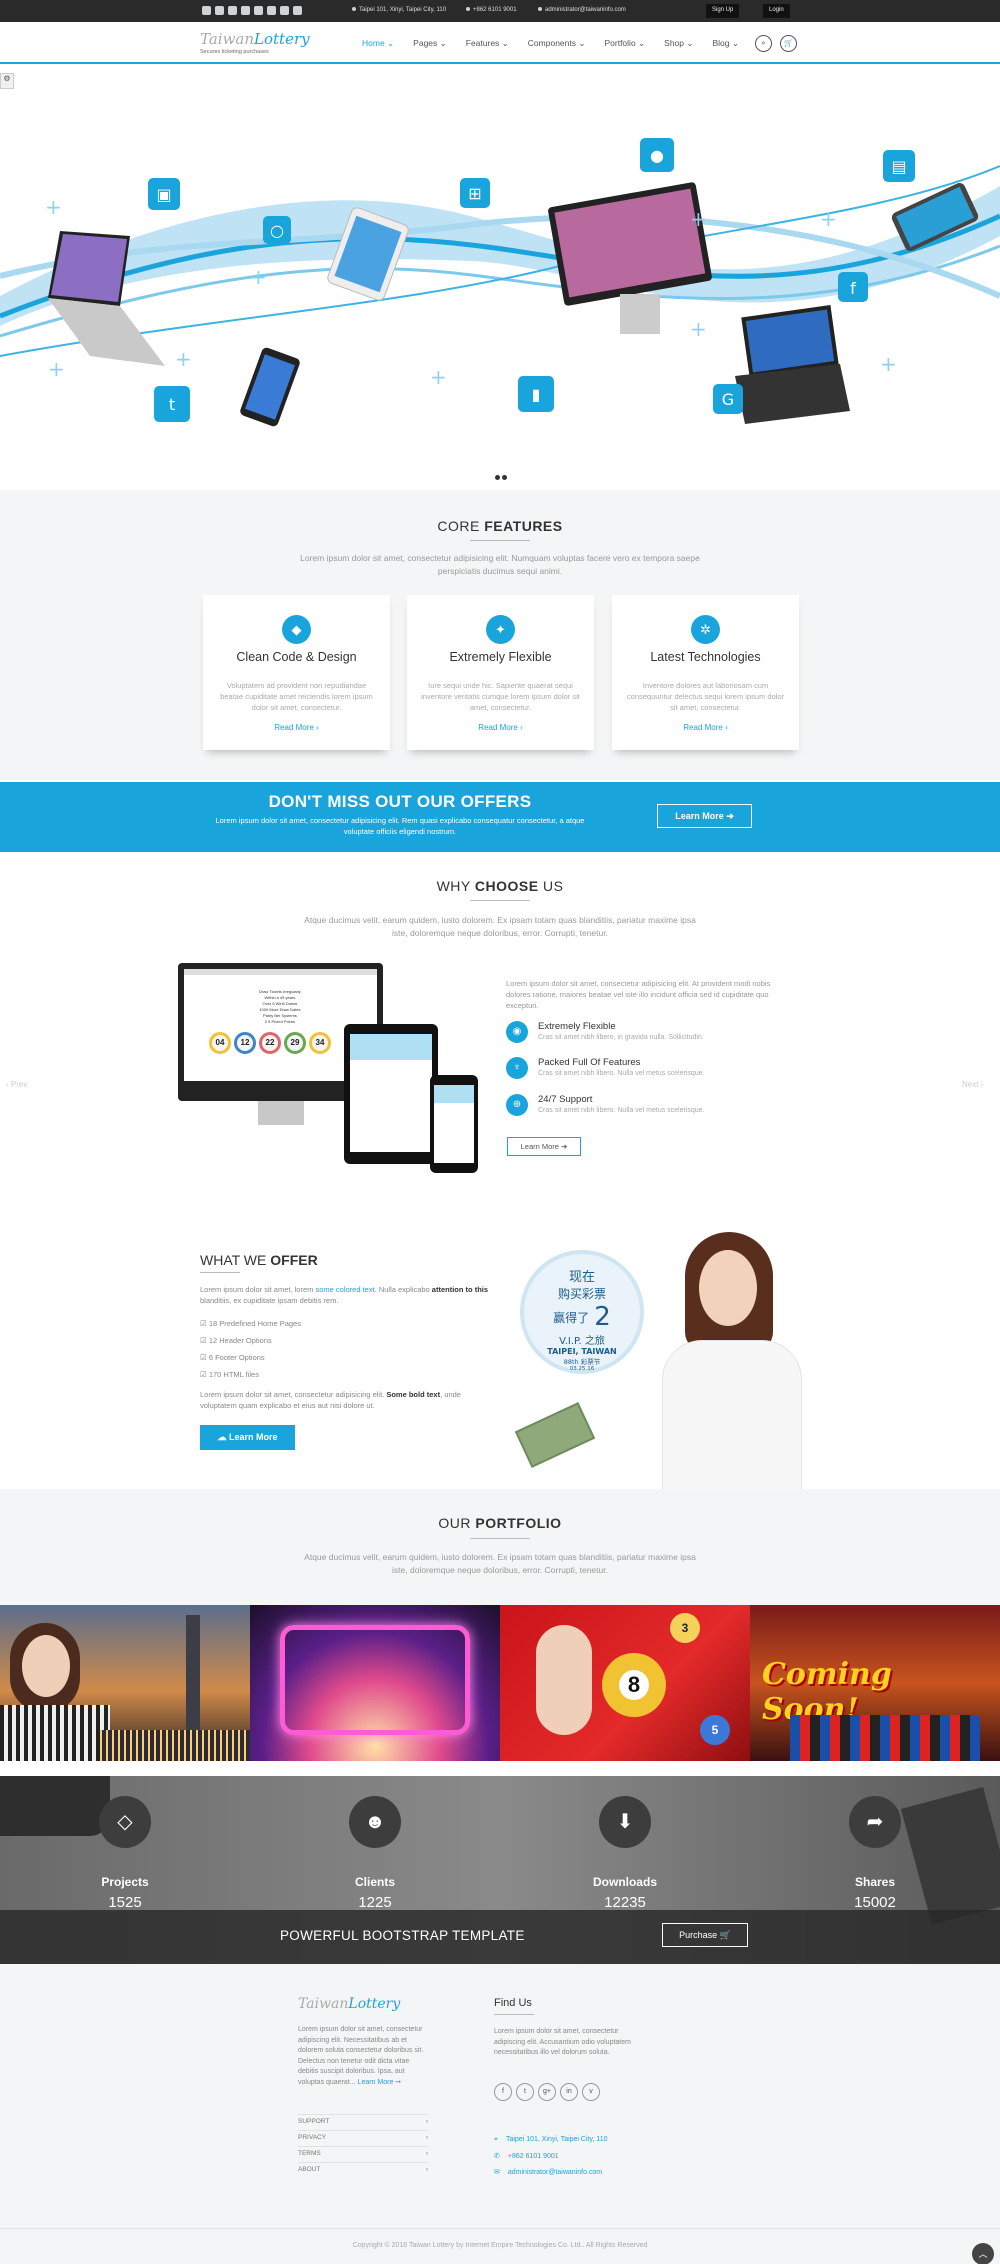  I want to click on nav-item-blog: Blog ⌄, so click(726, 43).